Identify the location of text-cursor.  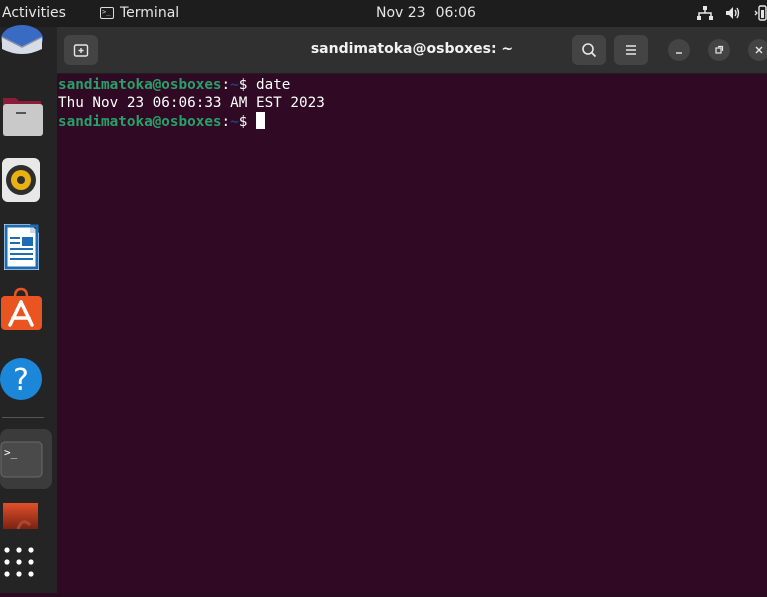
(260, 120).